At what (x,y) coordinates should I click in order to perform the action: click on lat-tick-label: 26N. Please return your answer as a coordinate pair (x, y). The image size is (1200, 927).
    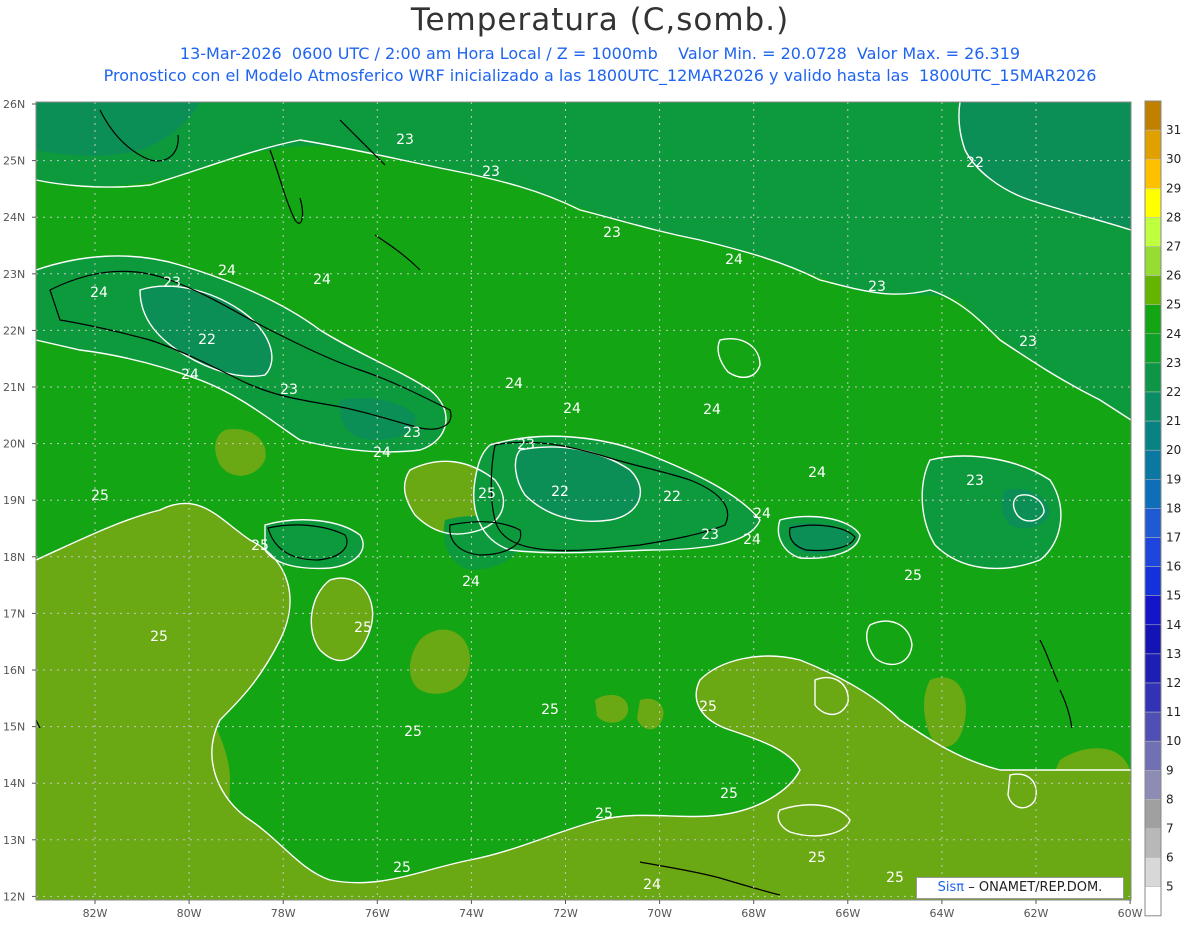
    Looking at the image, I should click on (14, 104).